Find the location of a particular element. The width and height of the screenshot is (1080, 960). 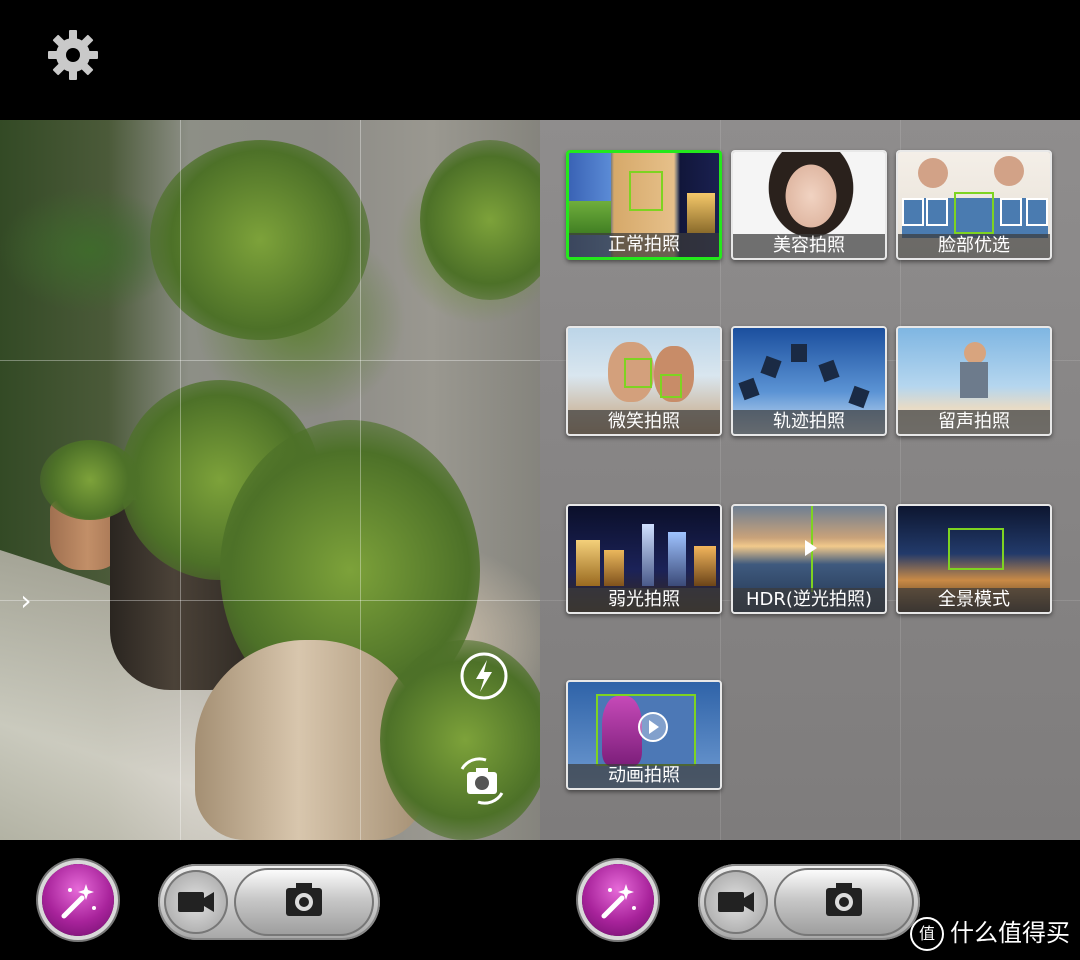

gear-icon is located at coordinates (73, 55).